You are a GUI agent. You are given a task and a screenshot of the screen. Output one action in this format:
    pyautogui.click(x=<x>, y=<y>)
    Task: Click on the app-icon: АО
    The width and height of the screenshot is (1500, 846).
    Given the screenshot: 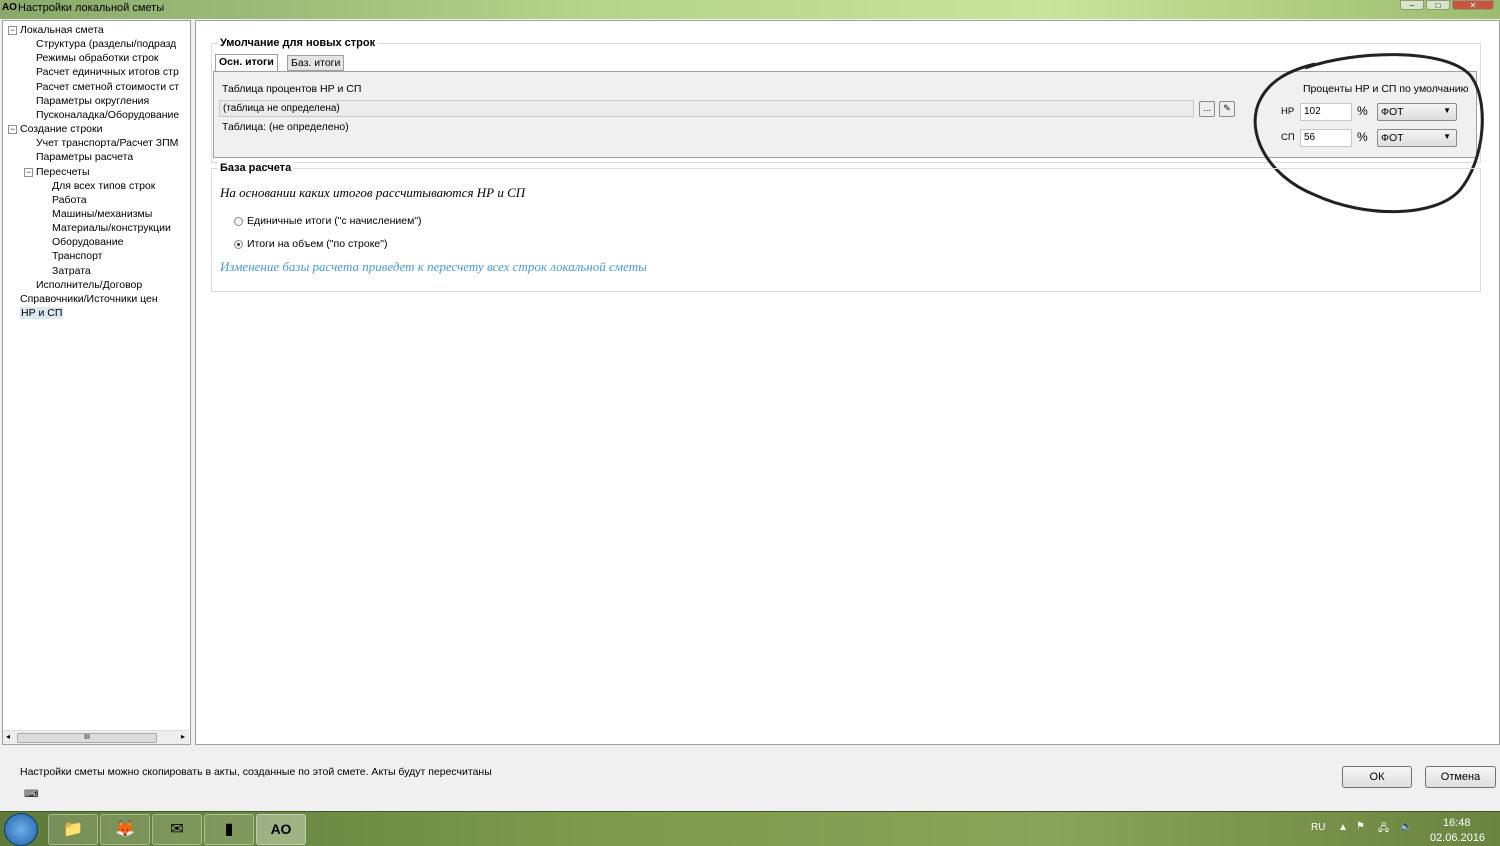 What is the action you would take?
    pyautogui.click(x=9, y=7)
    